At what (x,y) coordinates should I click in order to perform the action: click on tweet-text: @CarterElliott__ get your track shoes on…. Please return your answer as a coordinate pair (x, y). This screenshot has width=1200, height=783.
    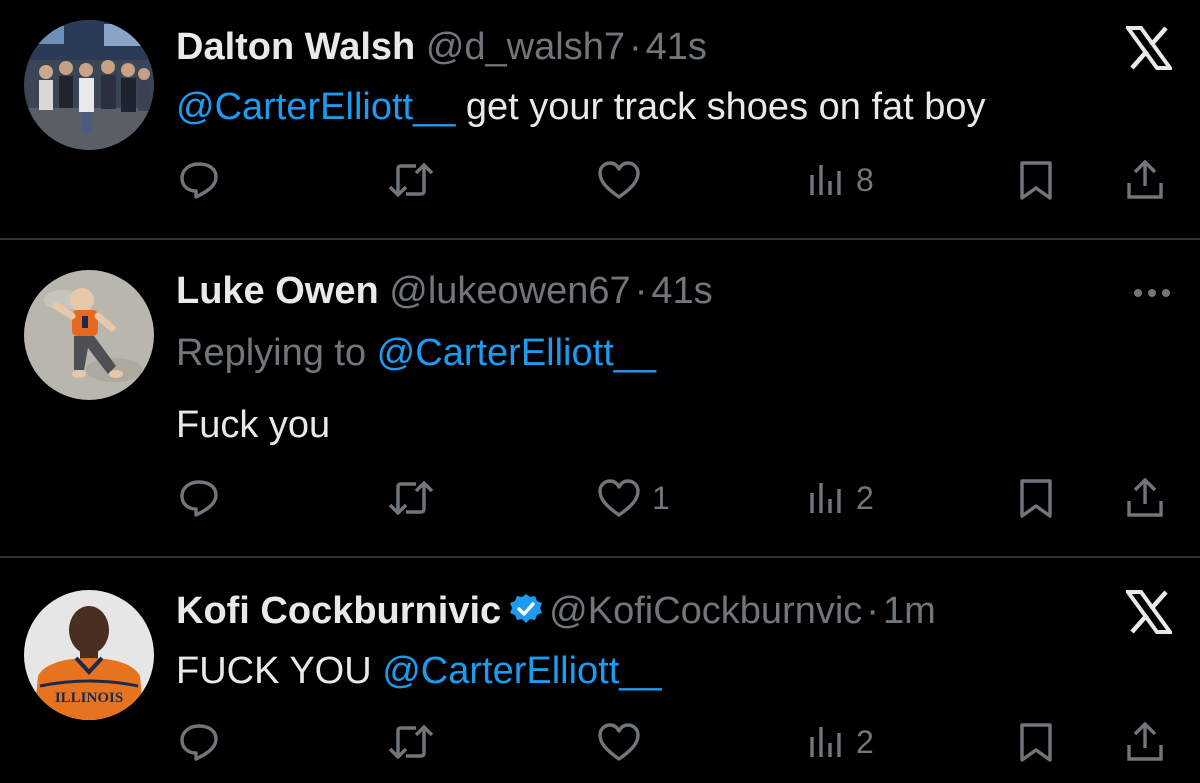
    Looking at the image, I should click on (581, 107).